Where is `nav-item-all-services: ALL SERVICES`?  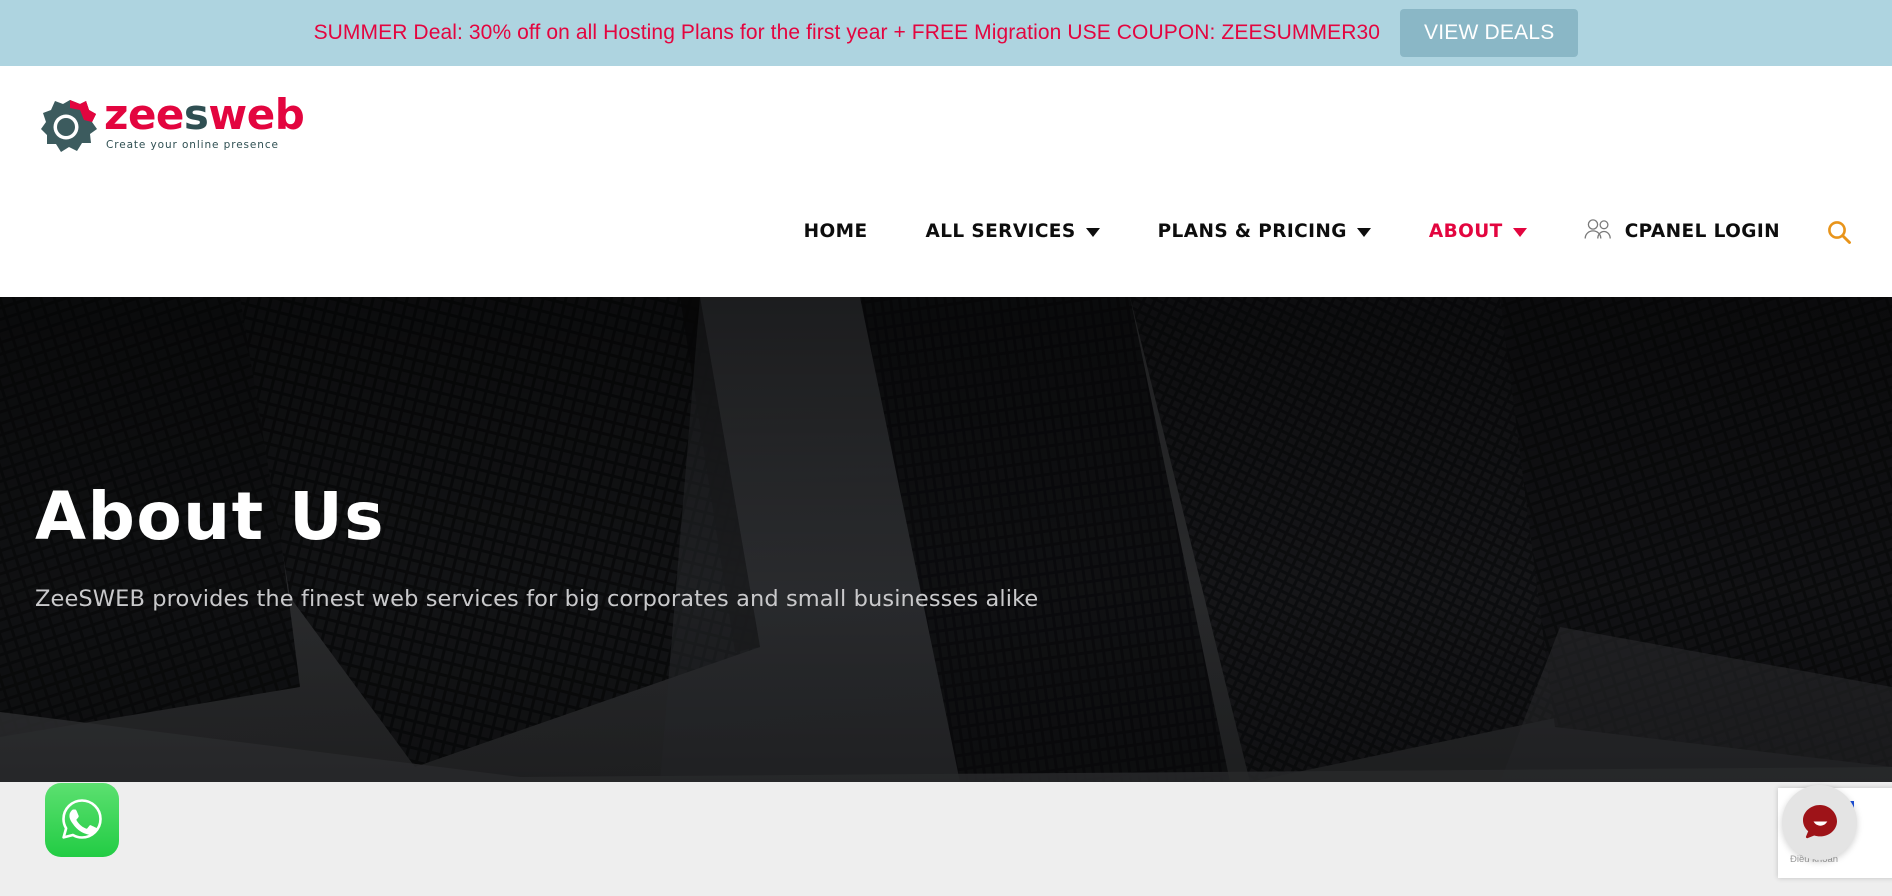
nav-item-all-services: ALL SERVICES is located at coordinates (1012, 231).